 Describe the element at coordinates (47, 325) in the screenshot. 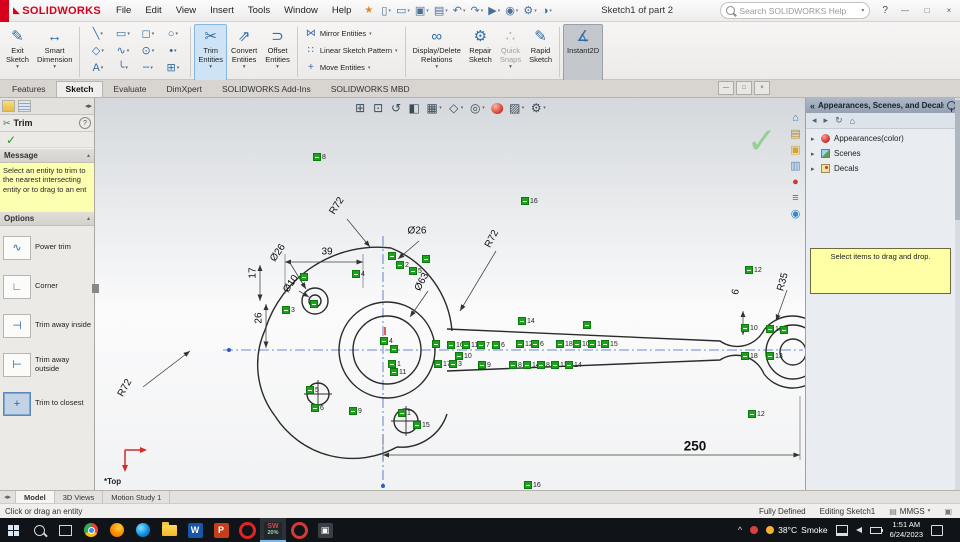

I see `trim-away-inside-option: ⊣ Trim away inside` at that location.